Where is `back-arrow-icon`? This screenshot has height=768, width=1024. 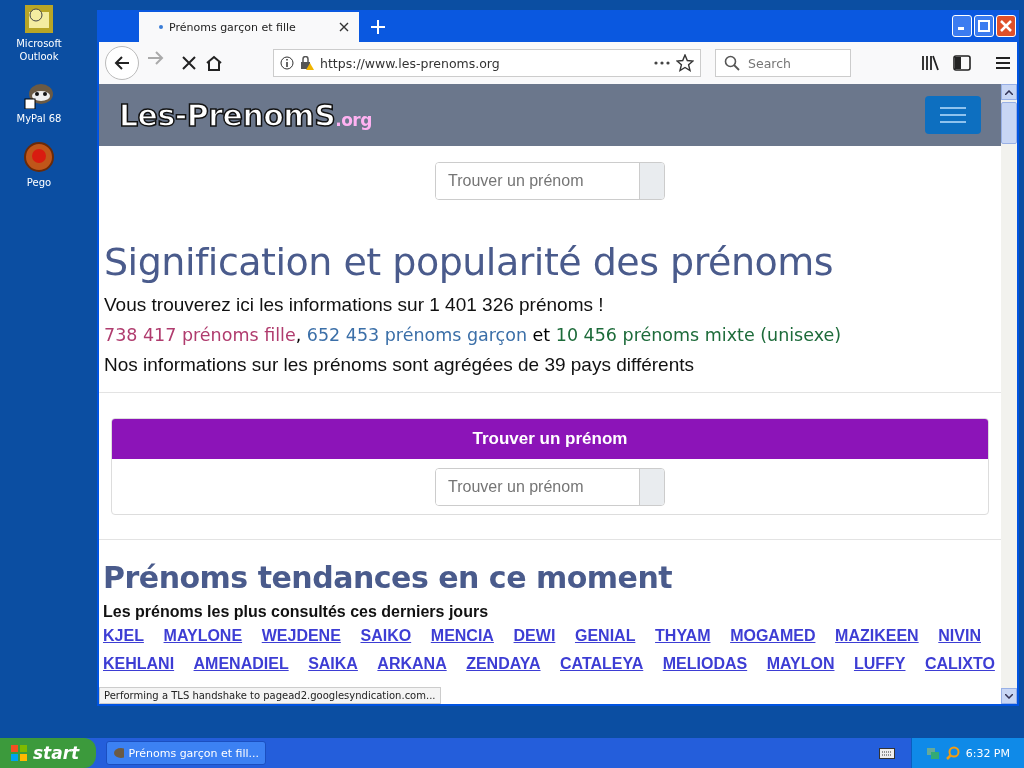 back-arrow-icon is located at coordinates (122, 63).